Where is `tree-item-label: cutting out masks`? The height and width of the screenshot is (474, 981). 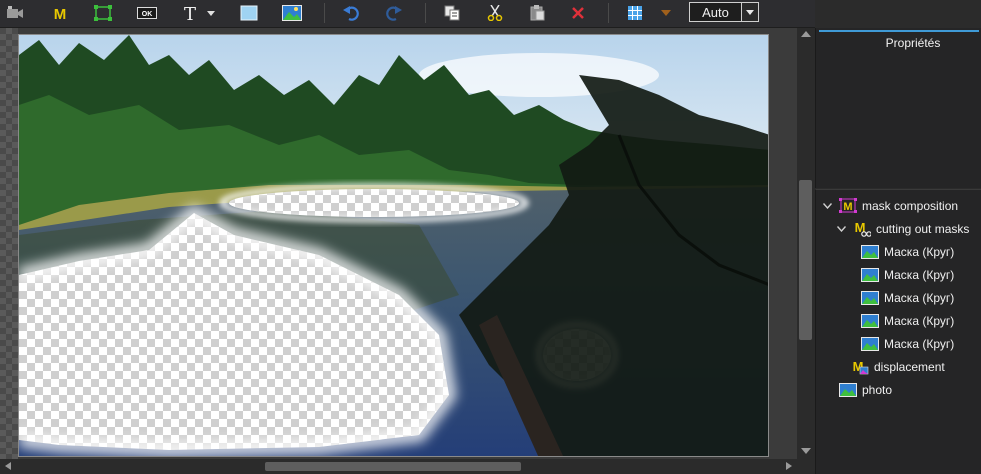
tree-item-label: cutting out masks is located at coordinates (923, 229).